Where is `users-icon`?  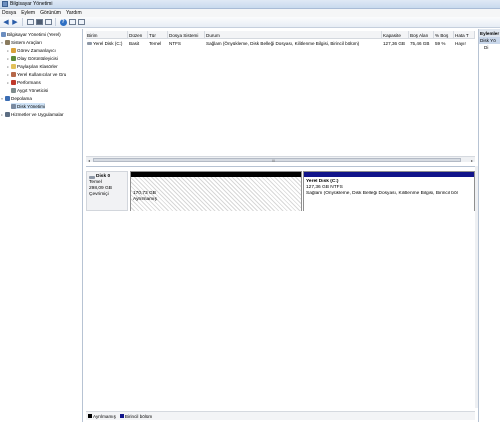
users-icon is located at coordinates (13, 74).